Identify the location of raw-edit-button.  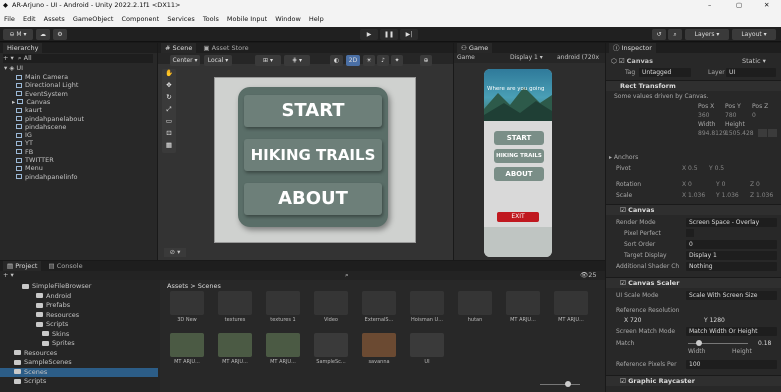
(772, 133).